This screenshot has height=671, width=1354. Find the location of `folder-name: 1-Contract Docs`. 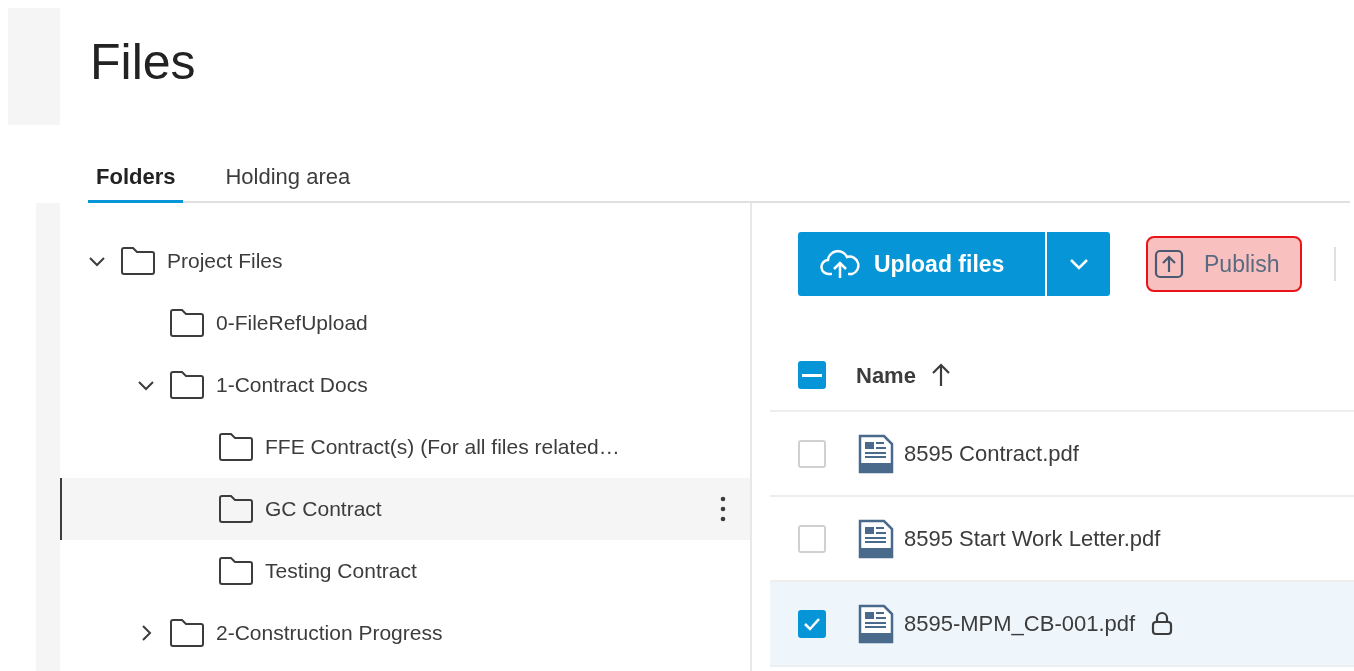

folder-name: 1-Contract Docs is located at coordinates (292, 385).